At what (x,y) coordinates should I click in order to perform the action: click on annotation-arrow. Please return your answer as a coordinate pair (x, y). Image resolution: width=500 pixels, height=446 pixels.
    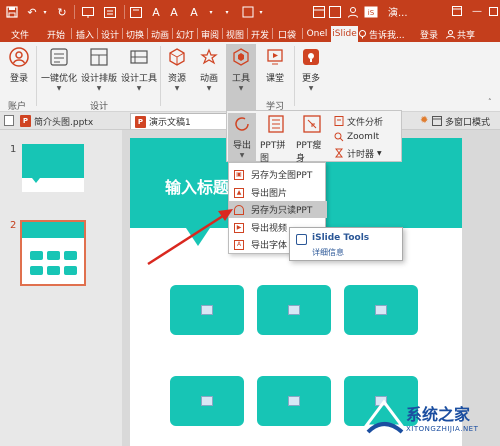
    Looking at the image, I should click on (190, 237).